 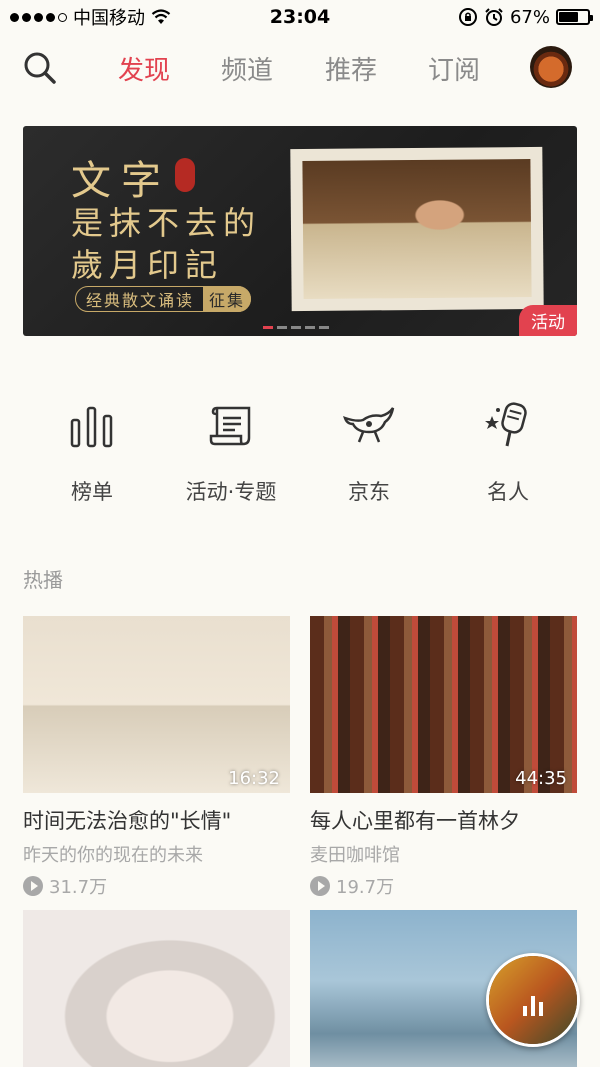 What do you see at coordinates (91, 427) in the screenshot?
I see `chart-bars-icon` at bounding box center [91, 427].